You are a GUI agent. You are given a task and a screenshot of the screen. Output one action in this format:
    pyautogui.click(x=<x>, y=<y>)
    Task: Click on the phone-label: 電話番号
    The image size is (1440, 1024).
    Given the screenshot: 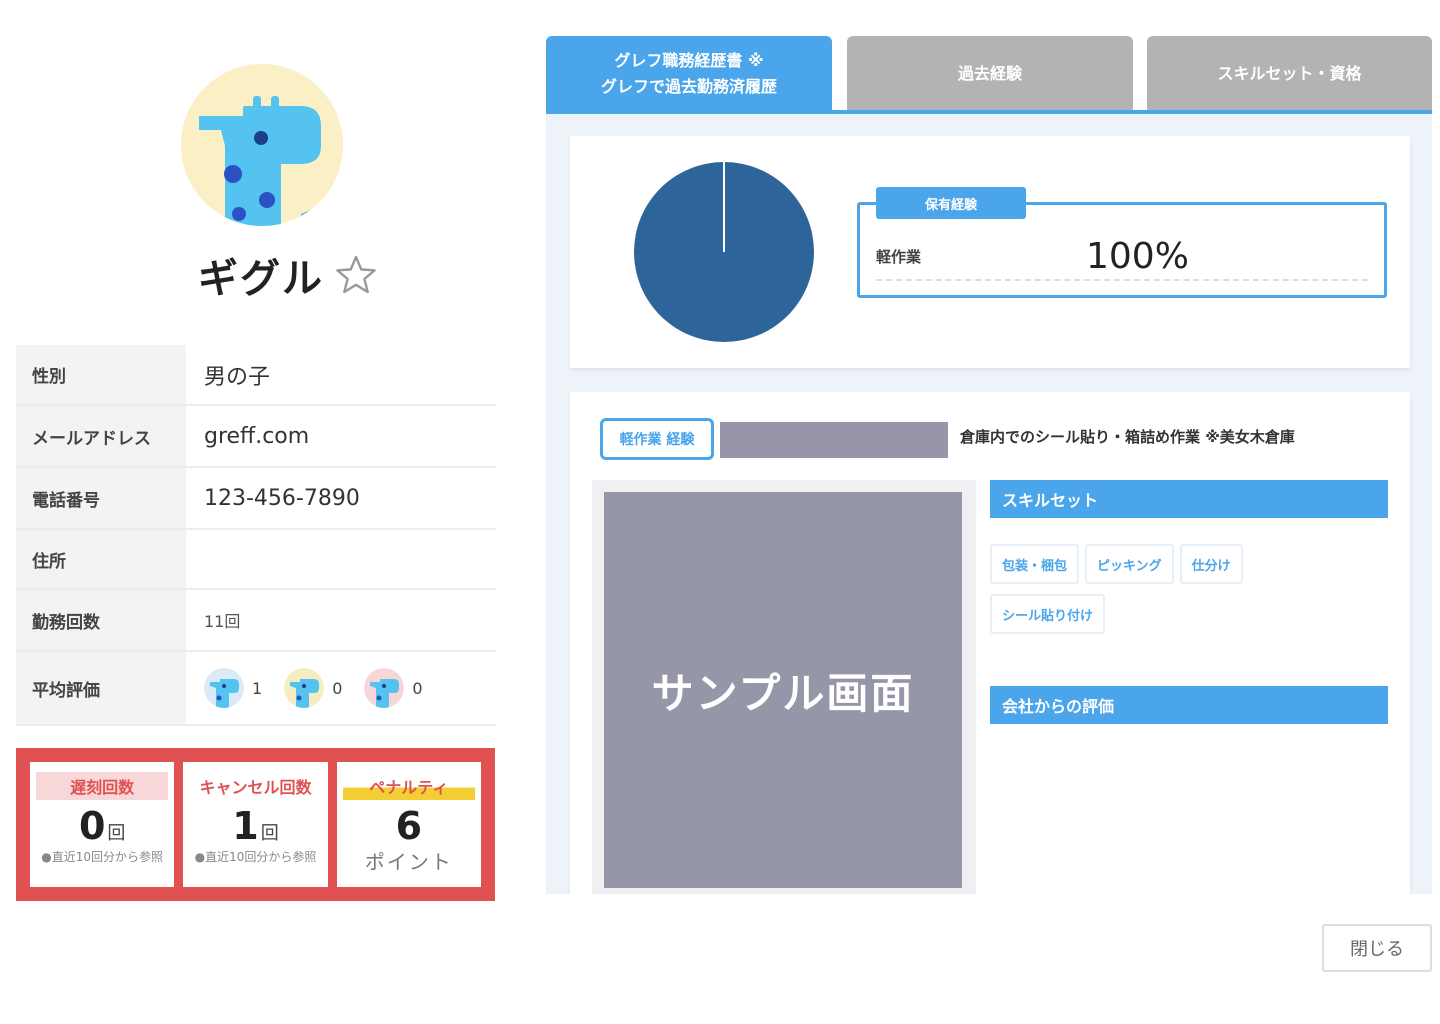 What is the action you would take?
    pyautogui.click(x=101, y=498)
    